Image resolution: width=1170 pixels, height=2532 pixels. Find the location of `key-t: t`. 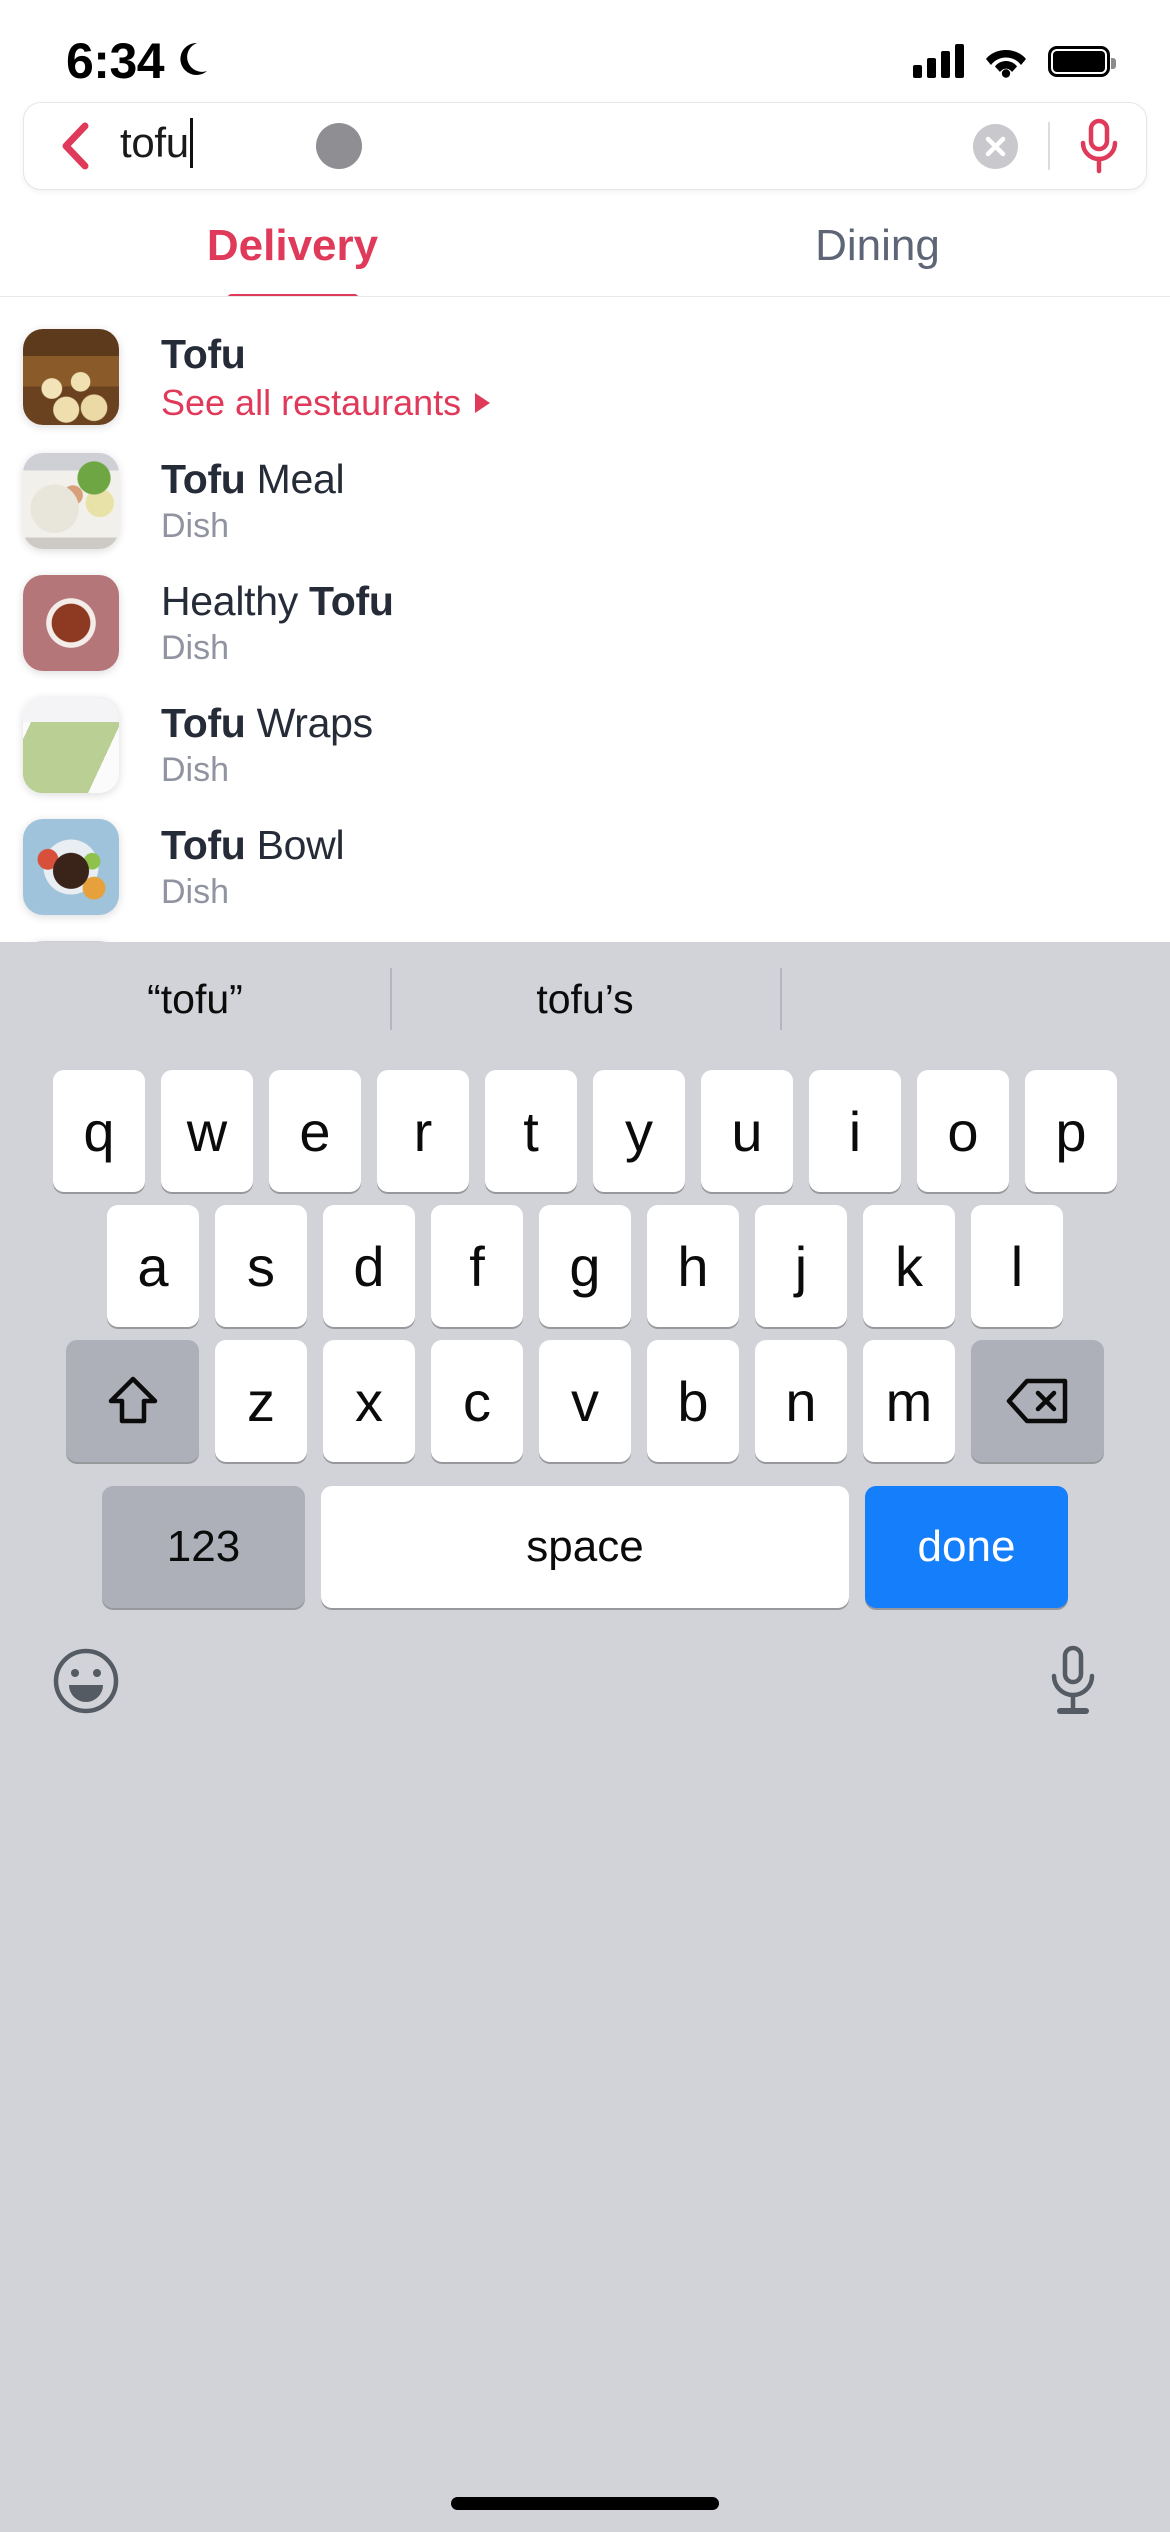

key-t: t is located at coordinates (531, 1131).